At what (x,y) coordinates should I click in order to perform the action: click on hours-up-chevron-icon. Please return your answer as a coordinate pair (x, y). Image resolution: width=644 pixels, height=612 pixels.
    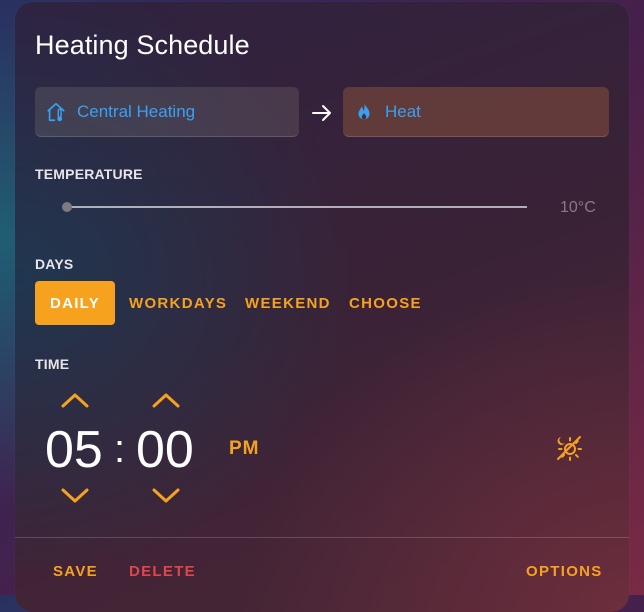
    Looking at the image, I should click on (75, 400).